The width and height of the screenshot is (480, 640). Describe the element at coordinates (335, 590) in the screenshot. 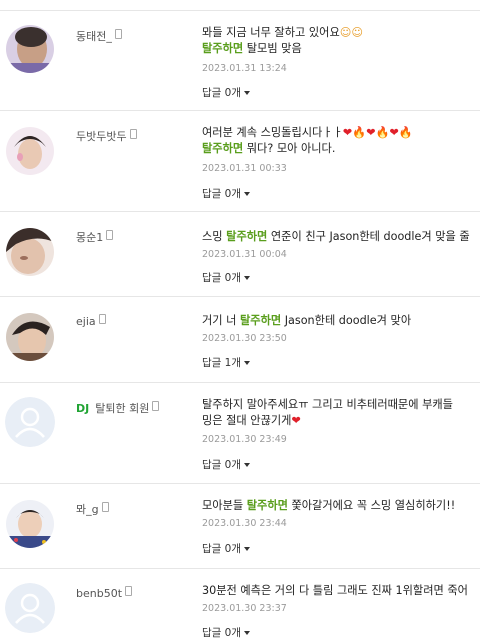

I see `comment-line: 30분전 예측은 거의 다 틀림 그래도 진짜 1위할려면 죽어` at that location.